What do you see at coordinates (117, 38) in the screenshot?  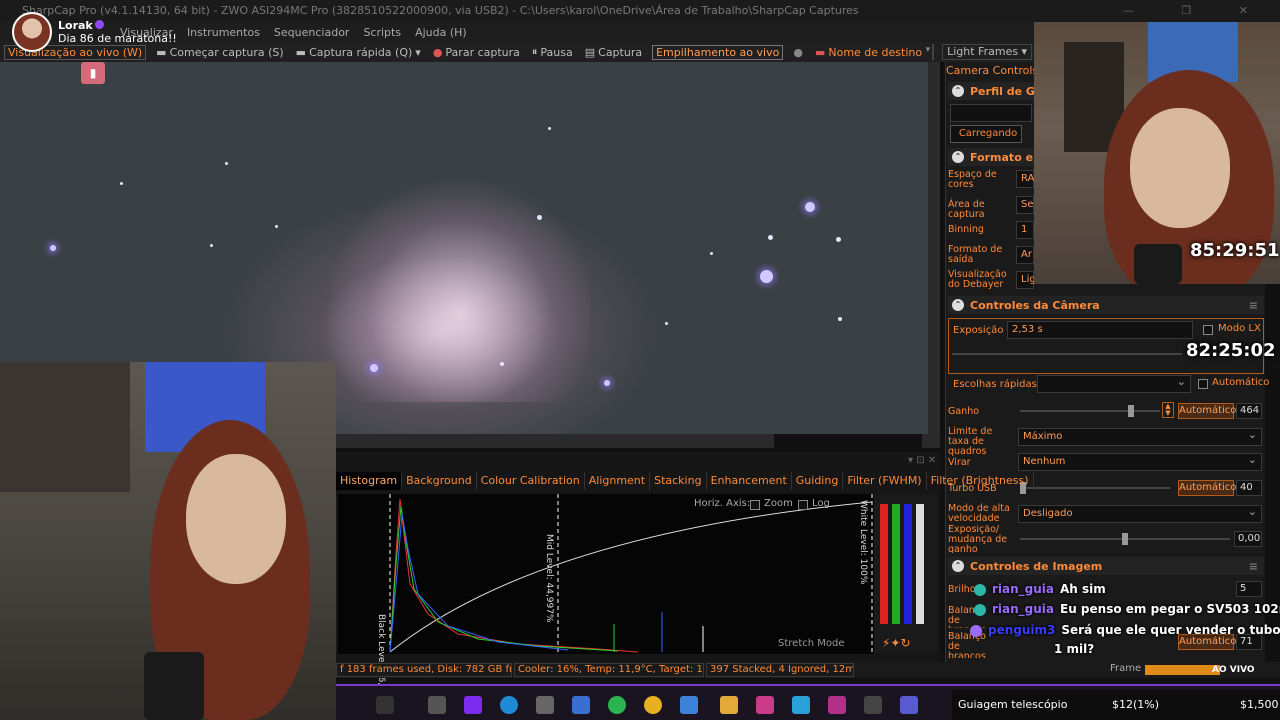 I see `streamer-subtitle: Dia 86 de maratona!!` at bounding box center [117, 38].